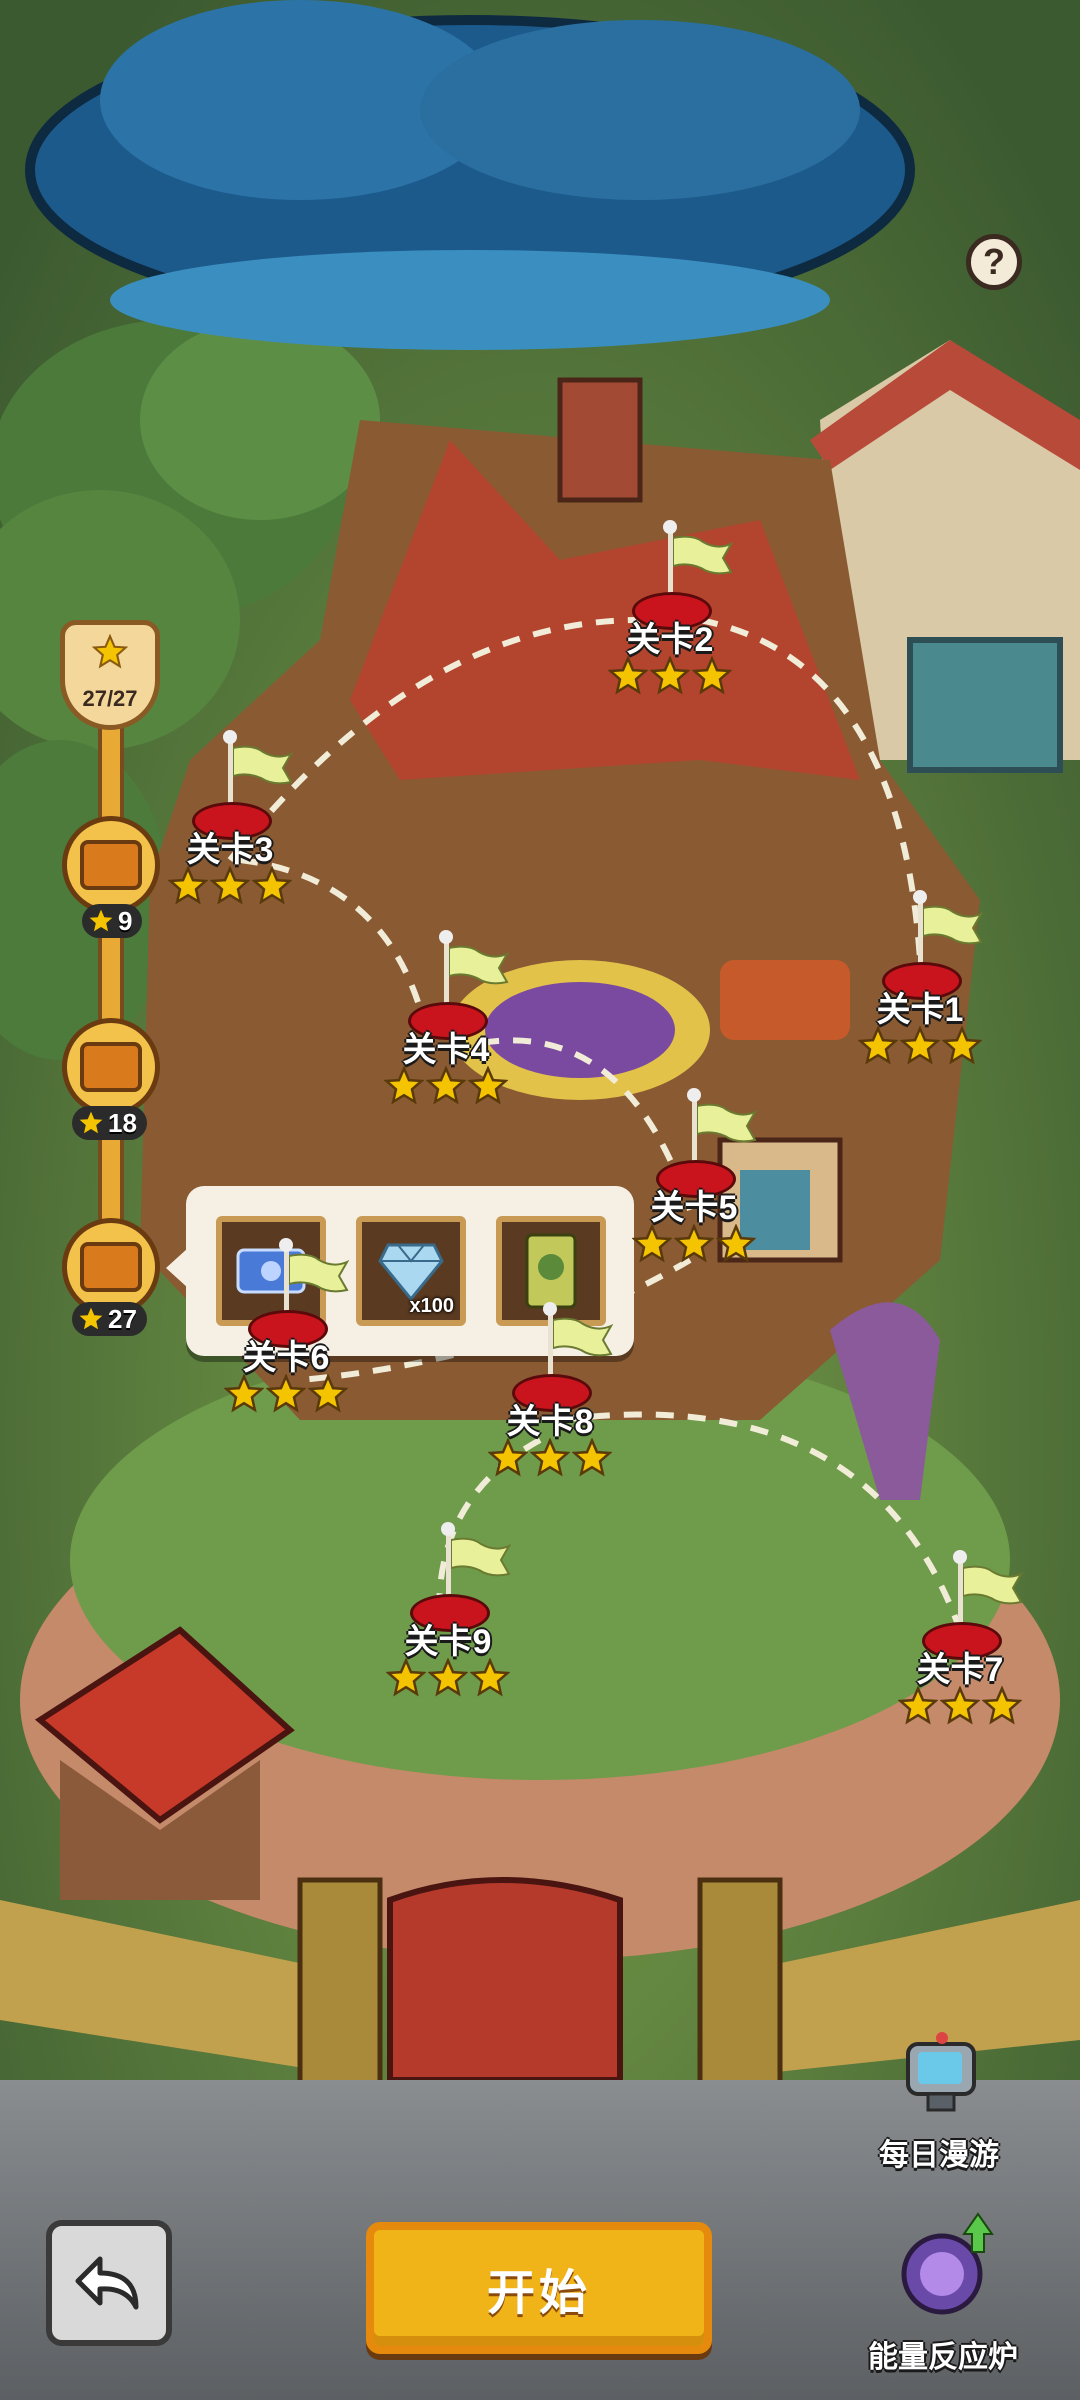 This screenshot has width=1080, height=2400. What do you see at coordinates (694, 1178) in the screenshot?
I see `level-node-5: 关卡5` at bounding box center [694, 1178].